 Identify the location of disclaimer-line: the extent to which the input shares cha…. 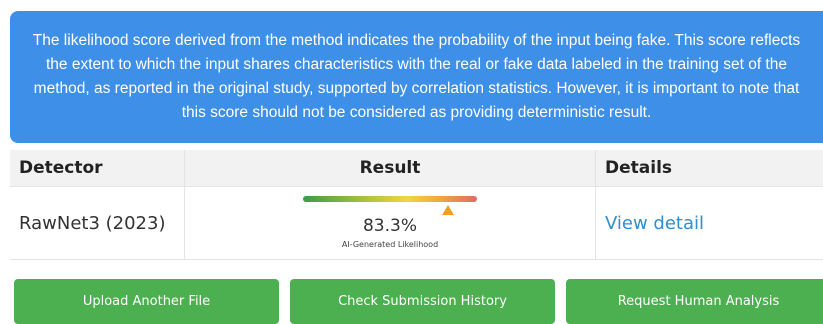
(416, 65).